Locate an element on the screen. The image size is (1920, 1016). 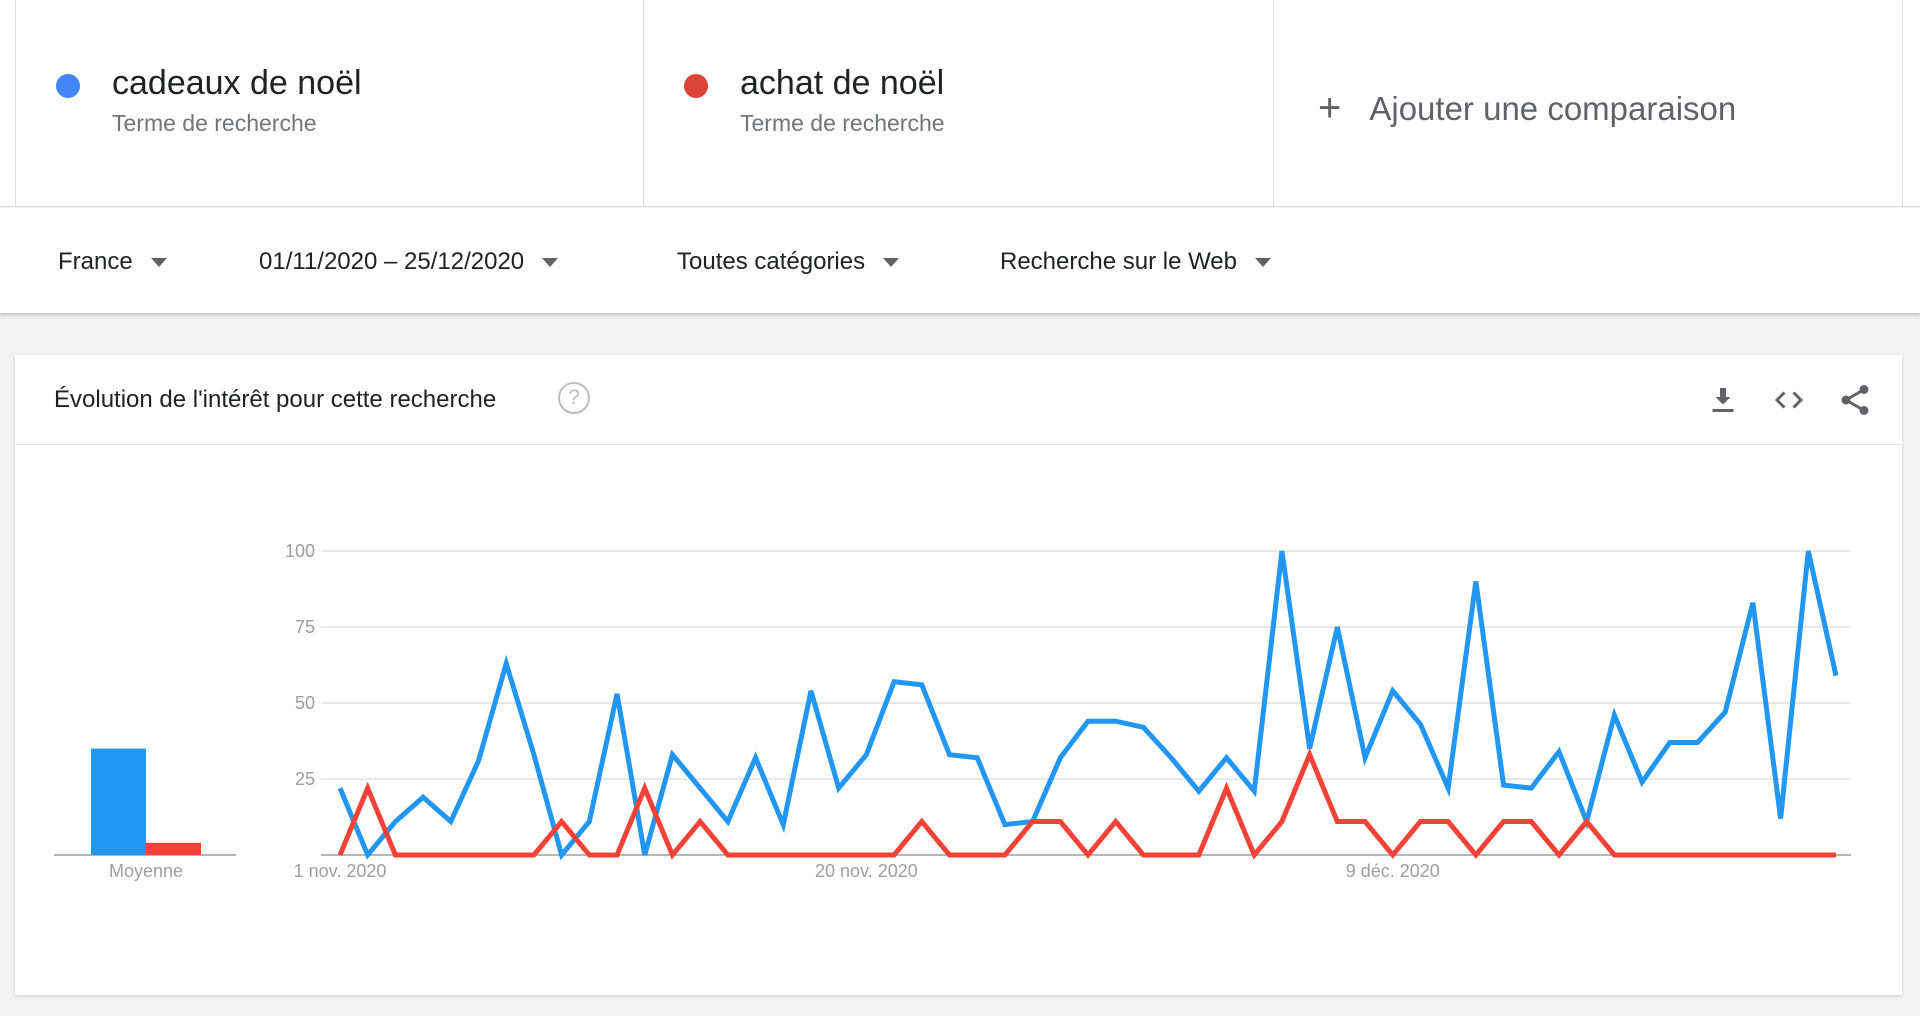
add-comparison-button: + Ajouter une comparaison is located at coordinates (1588, 103).